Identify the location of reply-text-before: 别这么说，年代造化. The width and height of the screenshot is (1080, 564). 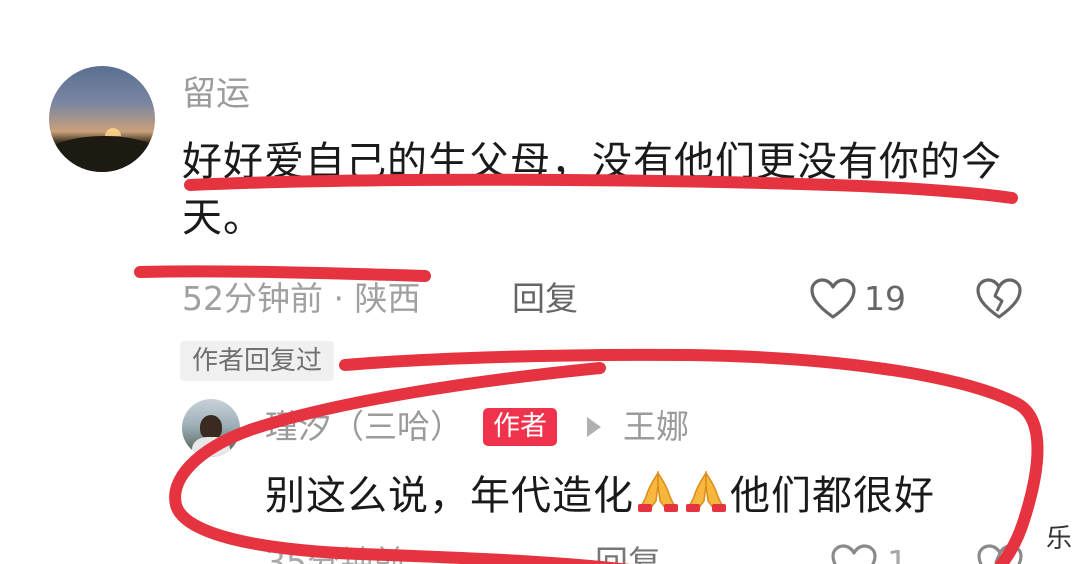
(449, 496).